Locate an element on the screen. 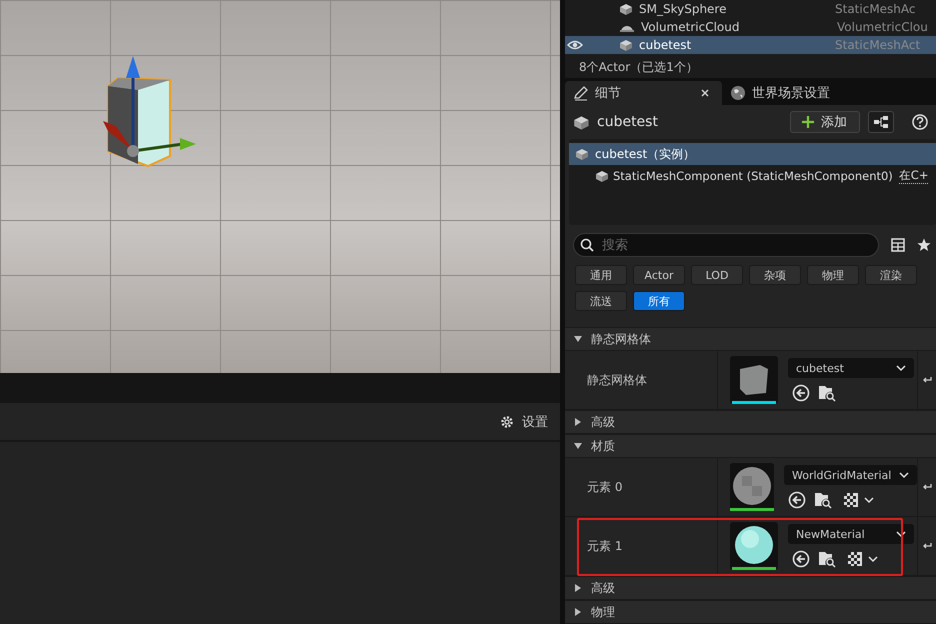 The height and width of the screenshot is (624, 936). property-label: 元素 0 is located at coordinates (604, 487).